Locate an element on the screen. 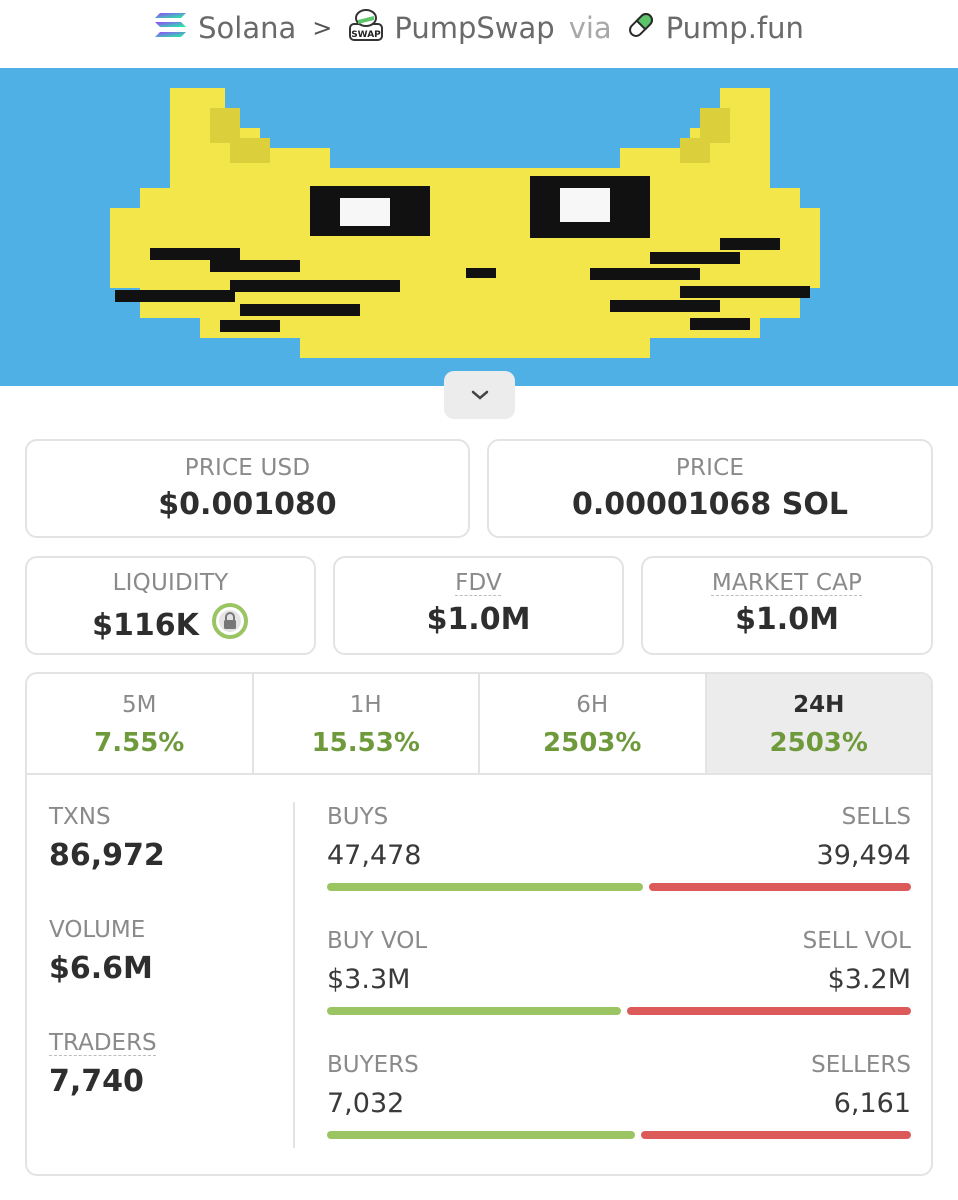  volume-stat: VOLUME $6.6M is located at coordinates (159, 951).